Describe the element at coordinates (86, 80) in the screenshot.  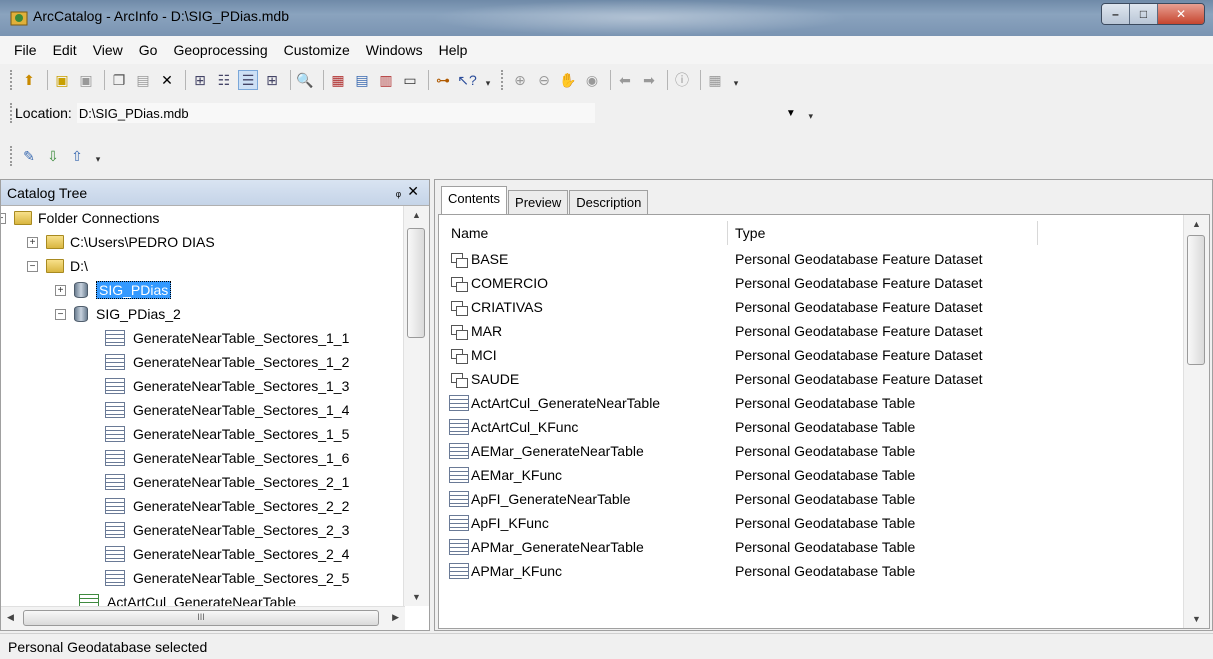
I see `disconnect-folder-icon: ▣` at that location.